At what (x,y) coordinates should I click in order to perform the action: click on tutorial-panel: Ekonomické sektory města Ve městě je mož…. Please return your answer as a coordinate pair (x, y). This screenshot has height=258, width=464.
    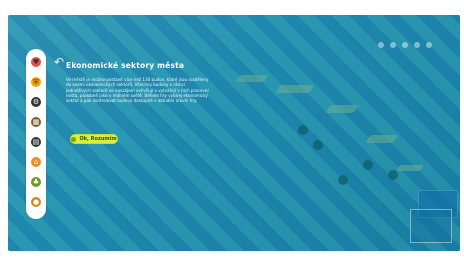
    Looking at the image, I should click on (146, 107).